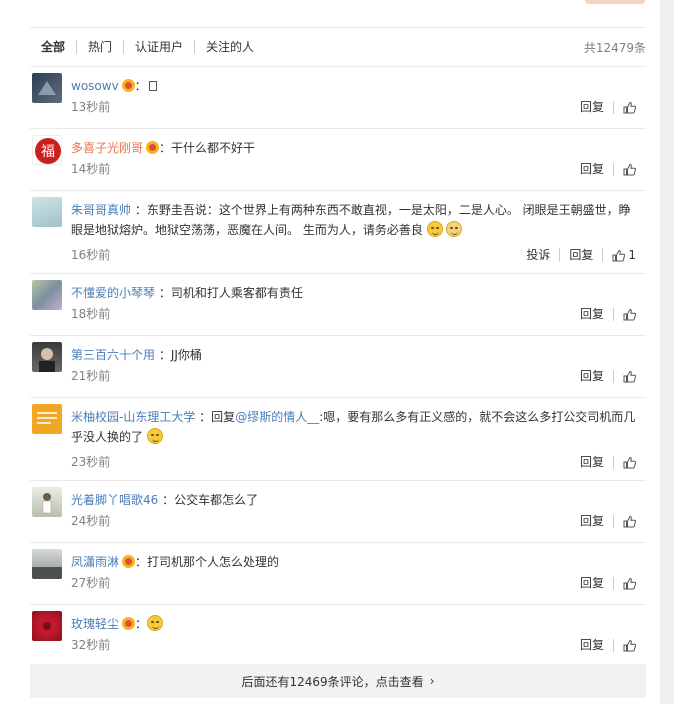 This screenshot has height=704, width=674. What do you see at coordinates (338, 98) in the screenshot?
I see `comment-item: wosowv： 13秒前 回复` at bounding box center [338, 98].